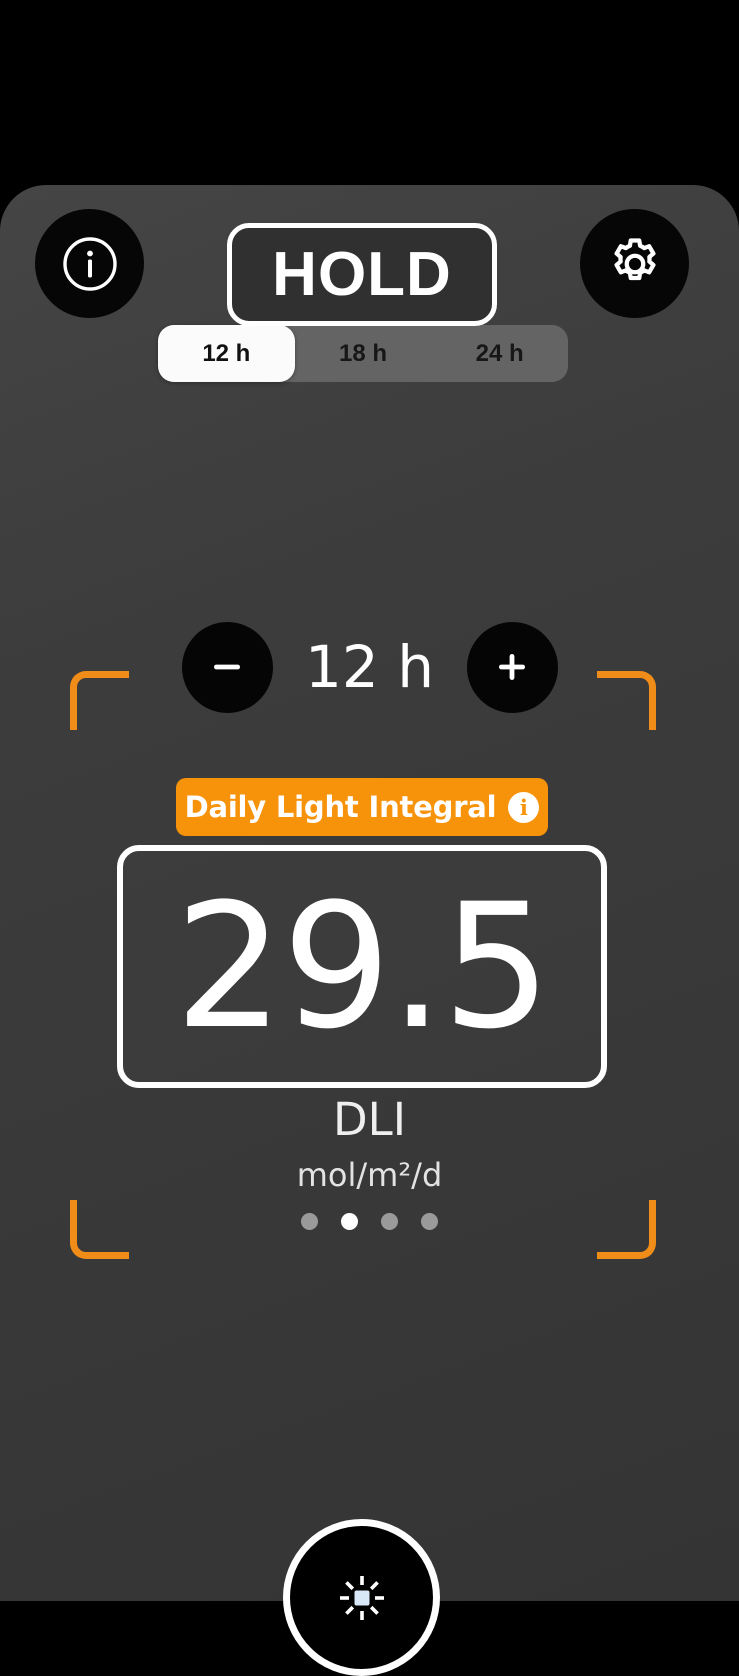 The image size is (739, 1676). I want to click on gear-icon, so click(634, 258).